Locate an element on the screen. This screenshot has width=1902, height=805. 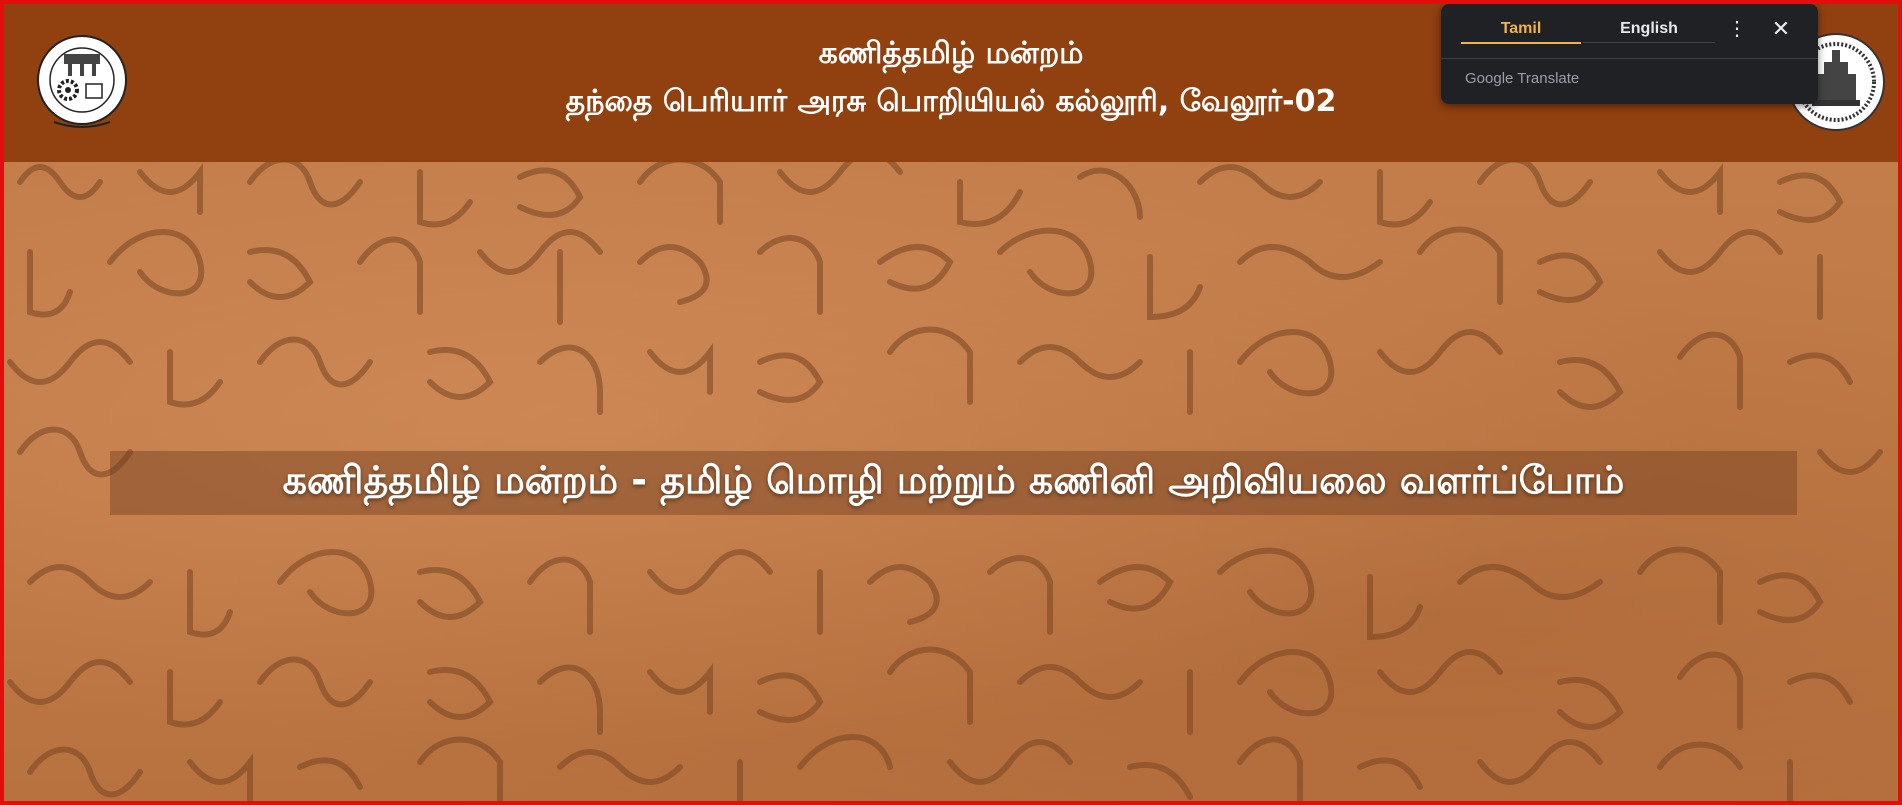
brand-translate: Translate is located at coordinates (1548, 78).